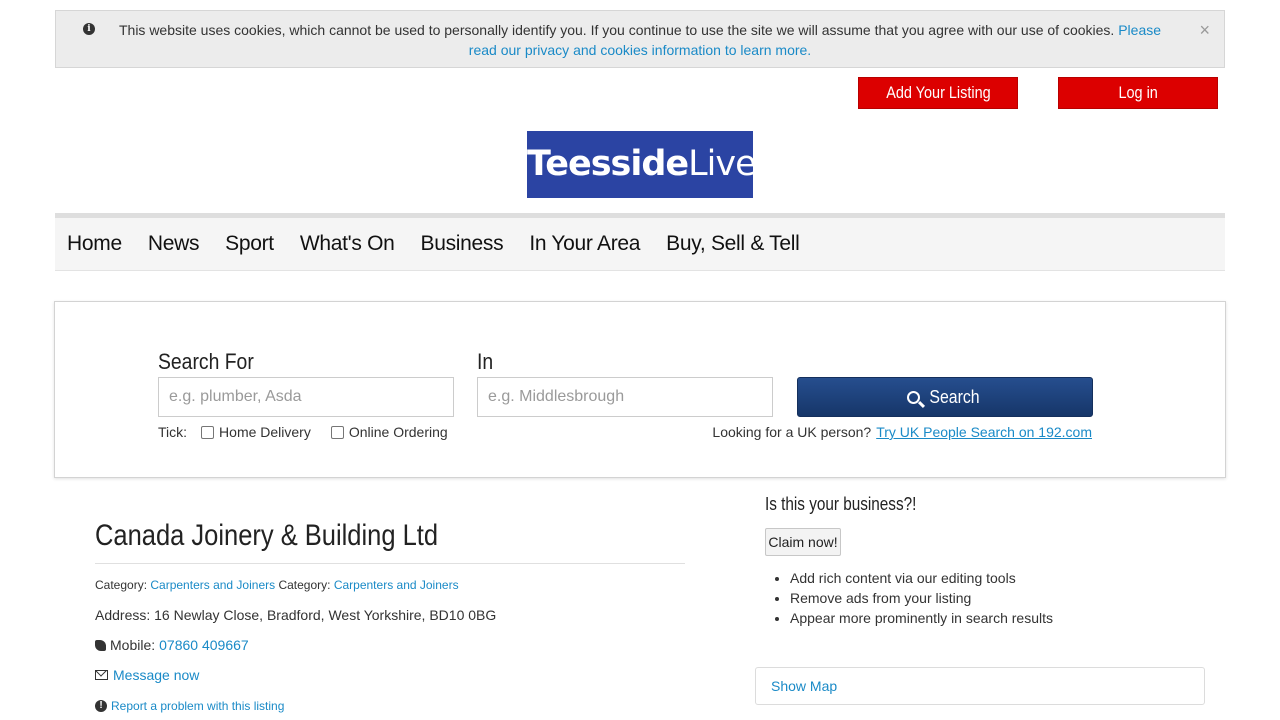 The width and height of the screenshot is (1280, 720). What do you see at coordinates (306, 397) in the screenshot?
I see `search-for-input` at bounding box center [306, 397].